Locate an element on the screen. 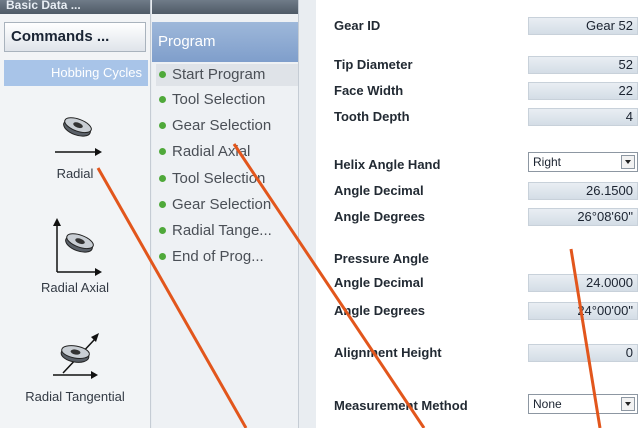 This screenshot has height=428, width=643. hobbing-cycles-header: Hobbing Cycles is located at coordinates (76, 73).